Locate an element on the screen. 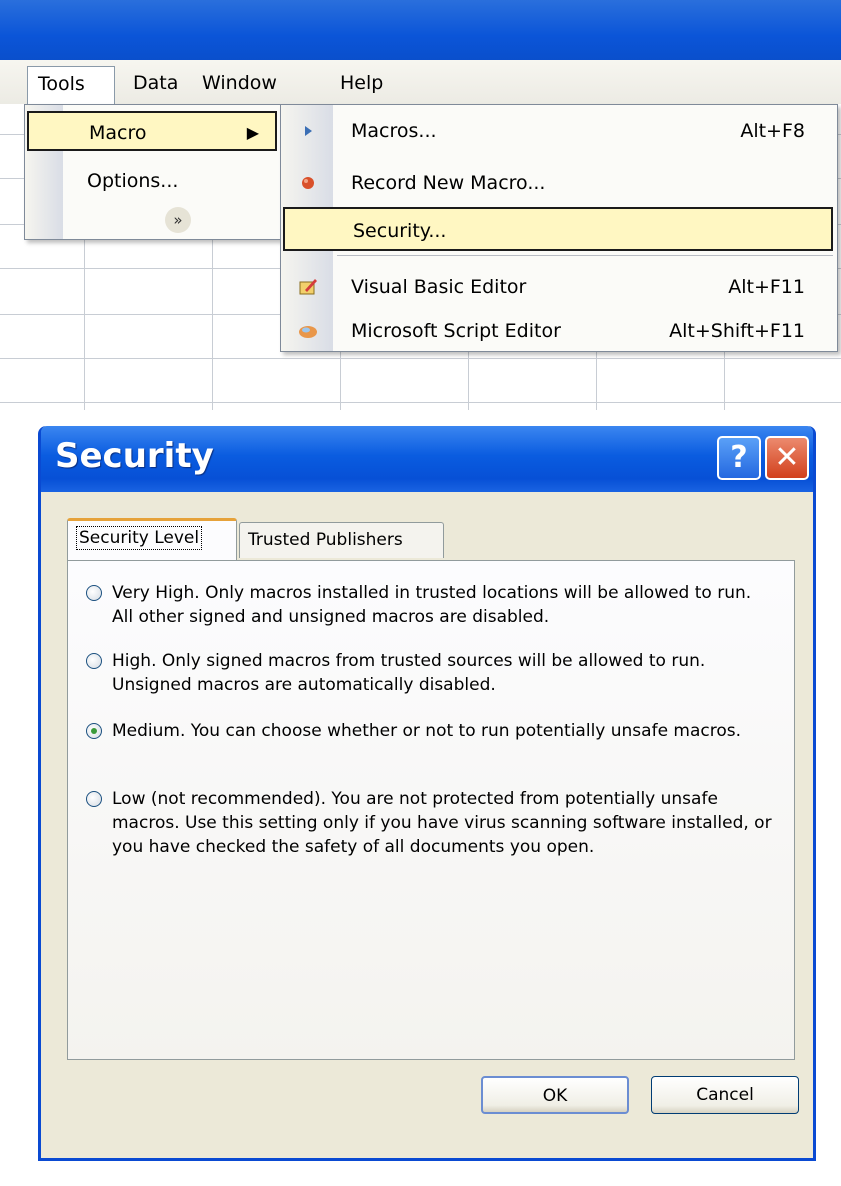 The height and width of the screenshot is (1186, 841). menu-help: Help is located at coordinates (361, 83).